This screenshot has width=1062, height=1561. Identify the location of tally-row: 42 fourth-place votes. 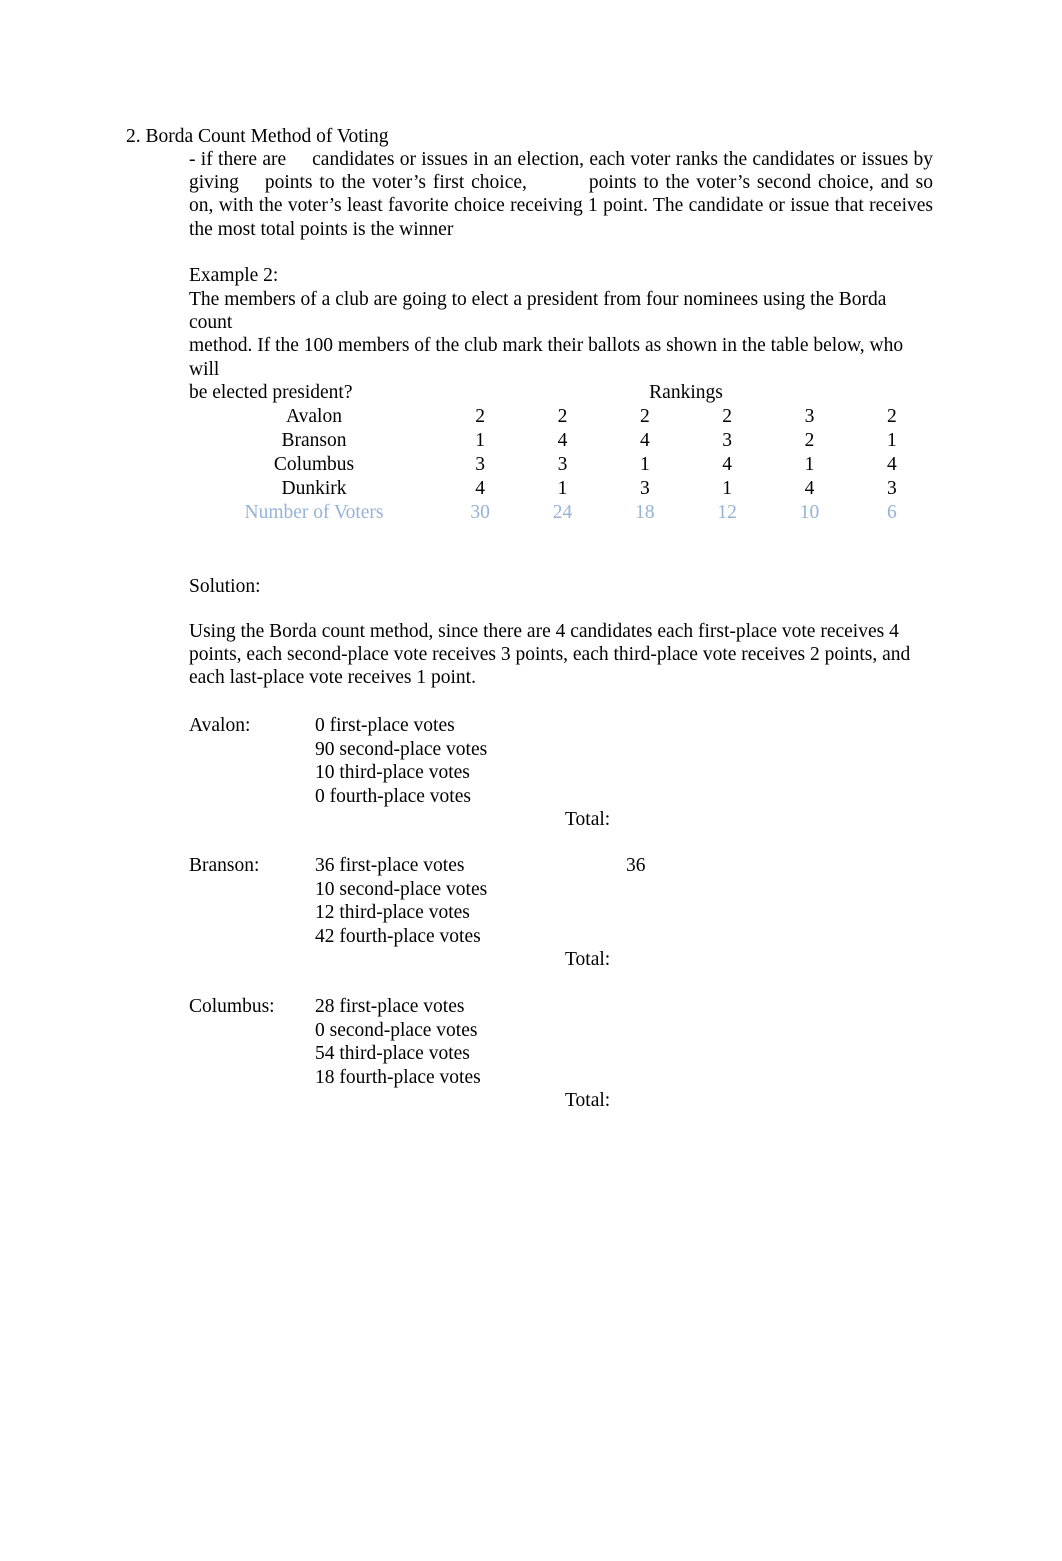
(561, 937).